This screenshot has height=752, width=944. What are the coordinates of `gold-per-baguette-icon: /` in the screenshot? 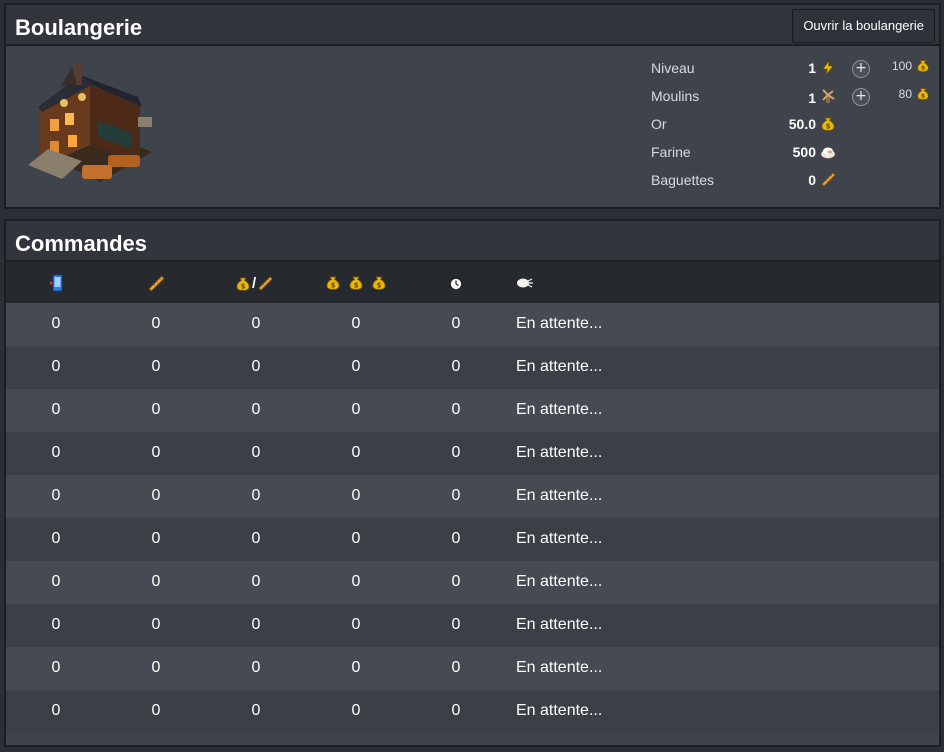 It's located at (257, 283).